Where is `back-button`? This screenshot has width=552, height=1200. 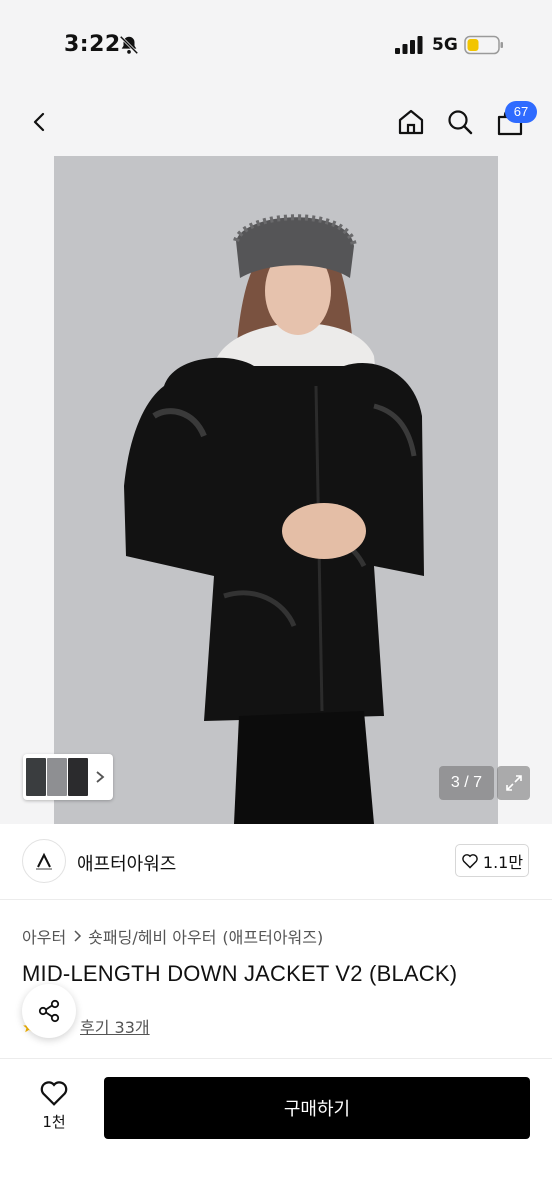
back-button is located at coordinates (40, 122).